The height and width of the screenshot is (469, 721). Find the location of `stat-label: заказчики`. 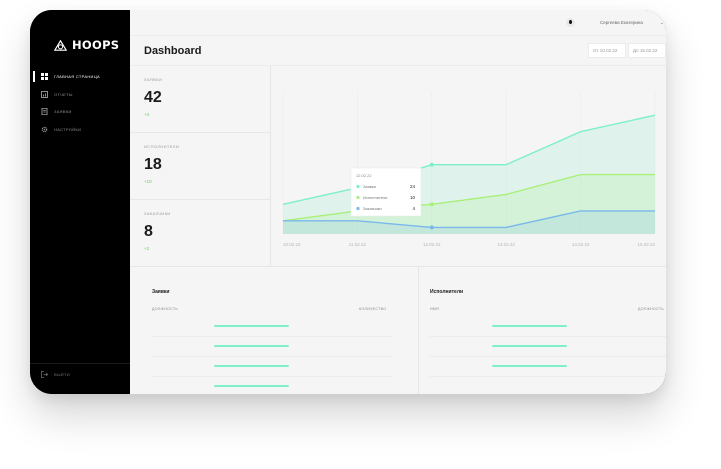

stat-label: заказчики is located at coordinates (157, 213).